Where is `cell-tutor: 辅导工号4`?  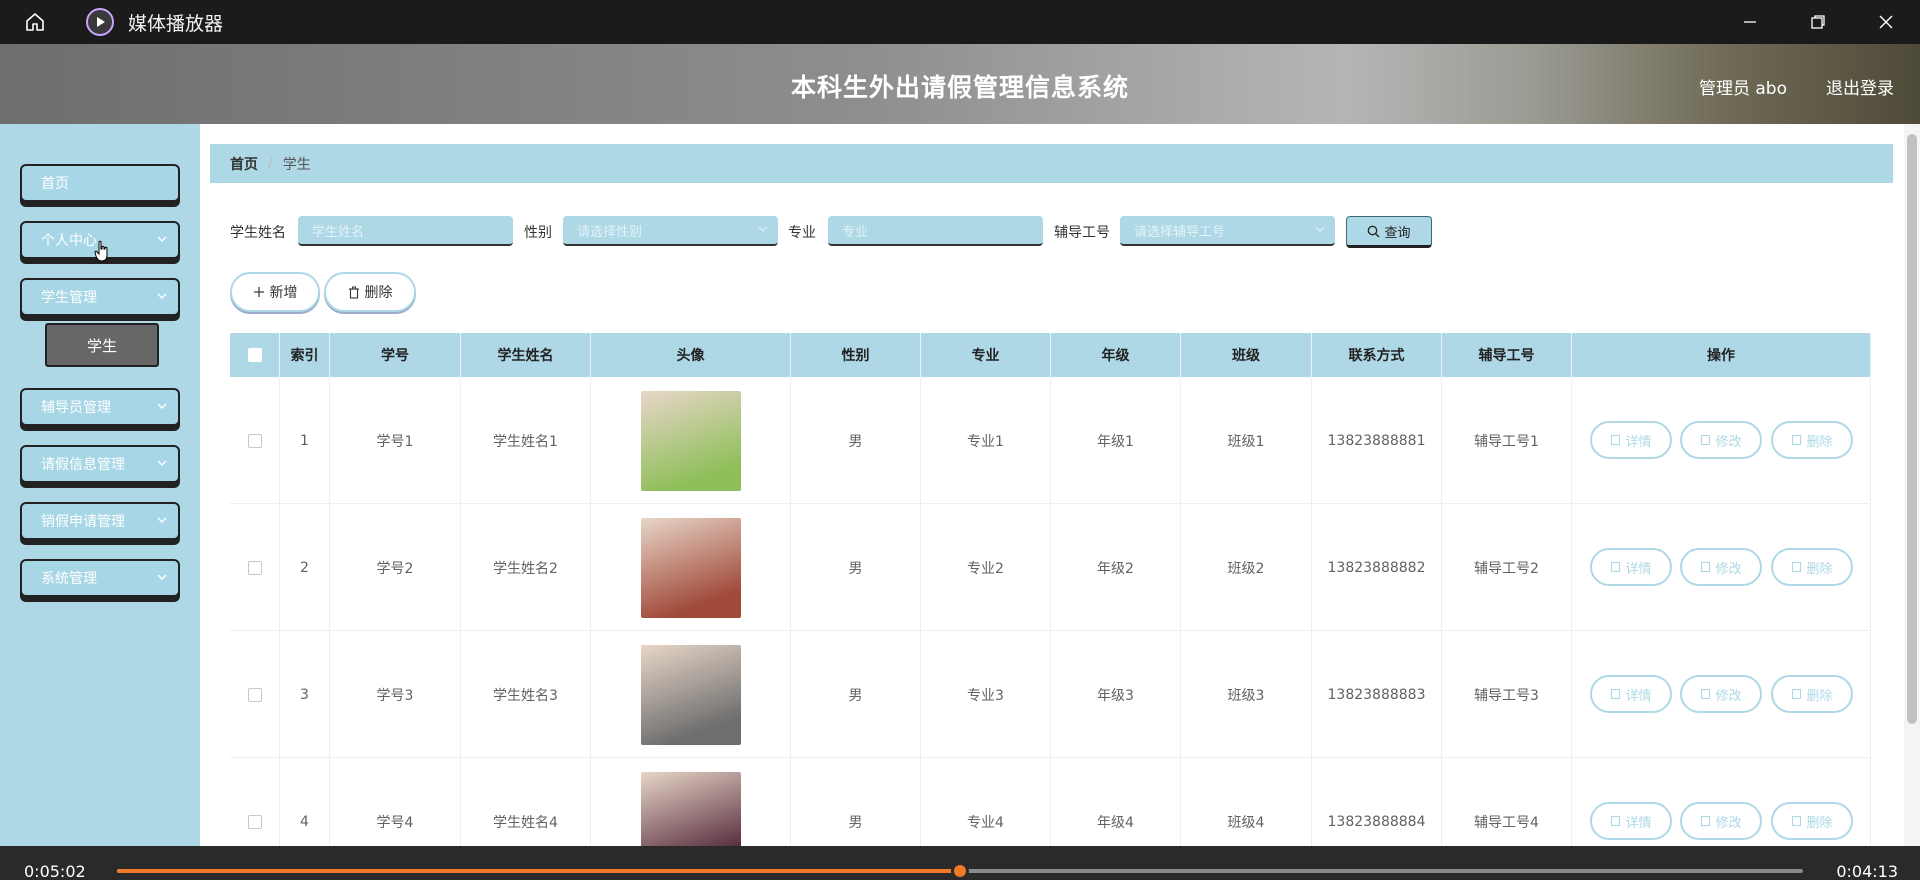 cell-tutor: 辅导工号4 is located at coordinates (1507, 802).